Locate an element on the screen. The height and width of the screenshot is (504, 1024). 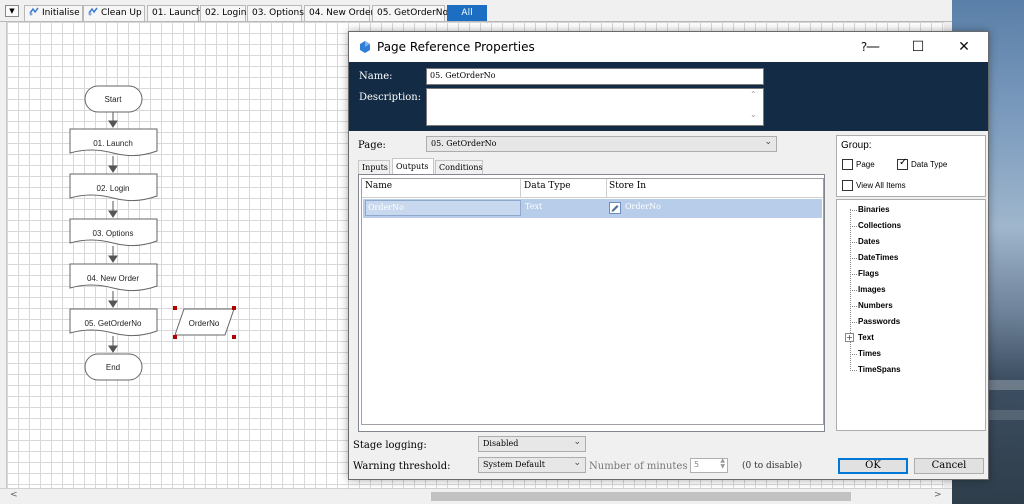
tab-05-getorderno: 05. GetOrderNo is located at coordinates (410, 13).